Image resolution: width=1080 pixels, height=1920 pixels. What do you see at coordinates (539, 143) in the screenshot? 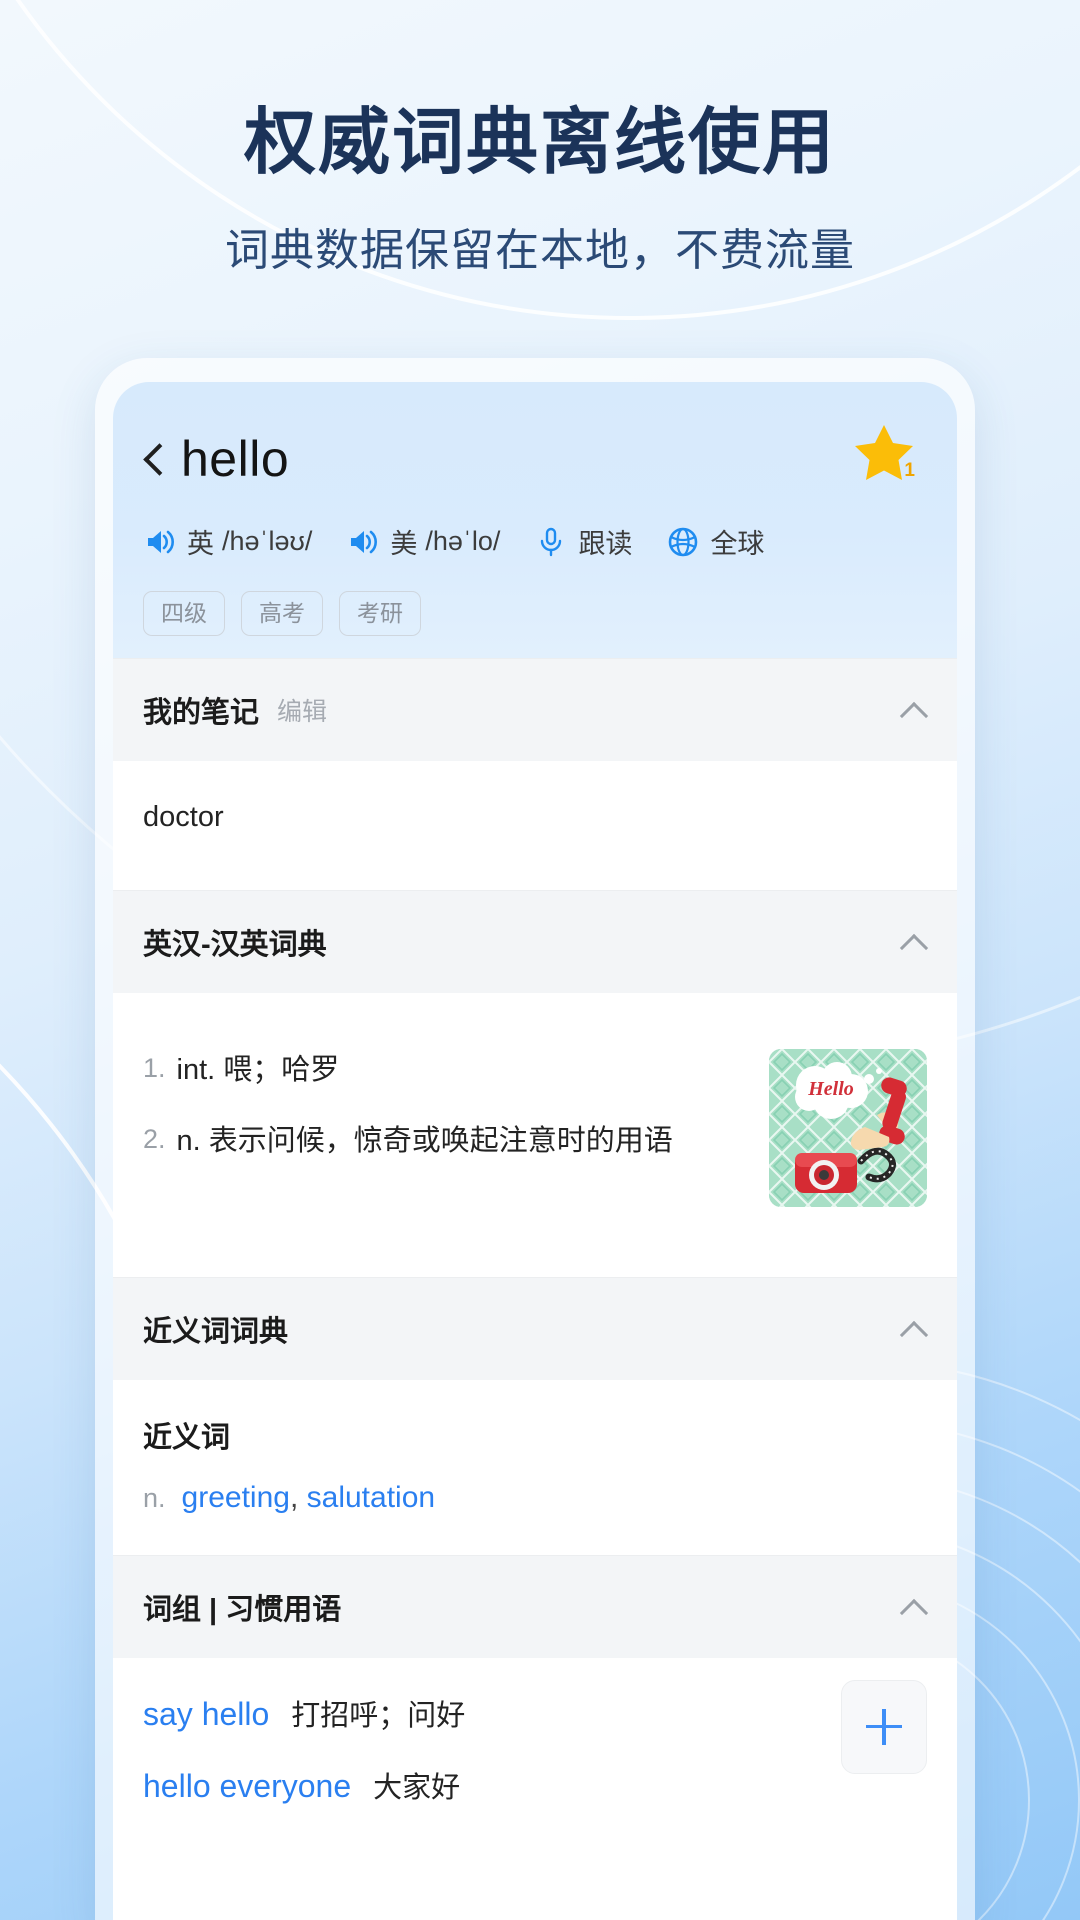
I see `promo-headline: 权威词典离线使用` at bounding box center [539, 143].